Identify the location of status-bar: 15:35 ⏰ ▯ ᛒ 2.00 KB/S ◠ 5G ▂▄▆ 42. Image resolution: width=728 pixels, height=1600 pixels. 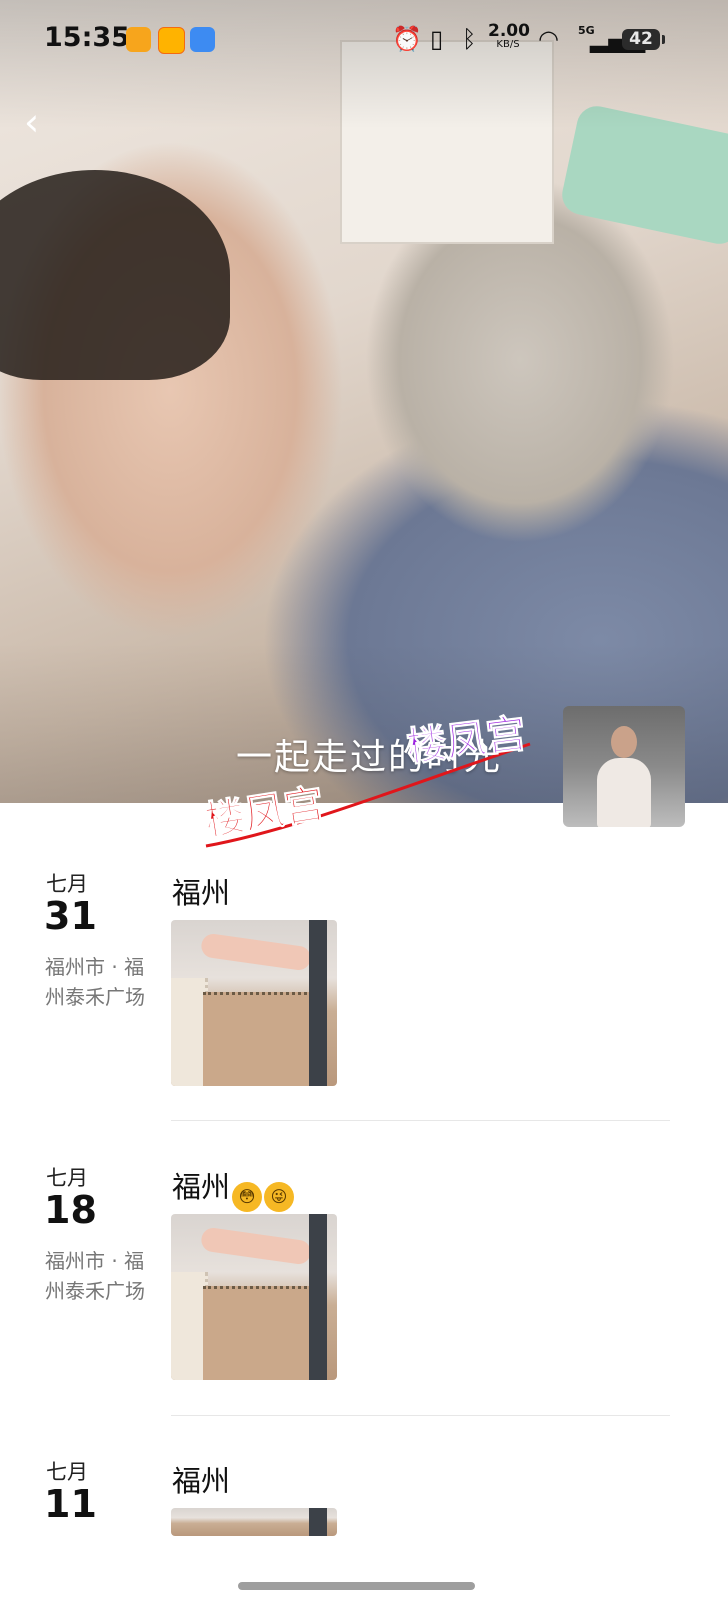
(364, 40).